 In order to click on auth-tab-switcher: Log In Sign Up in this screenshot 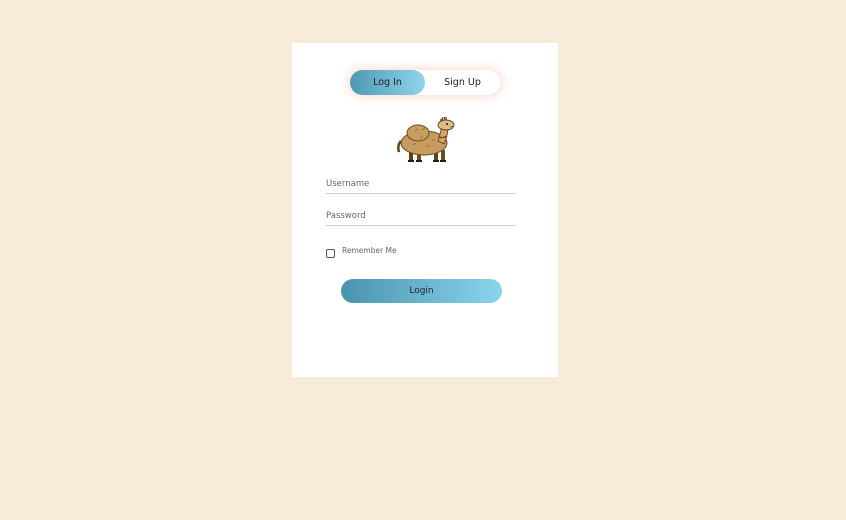, I will do `click(425, 82)`.